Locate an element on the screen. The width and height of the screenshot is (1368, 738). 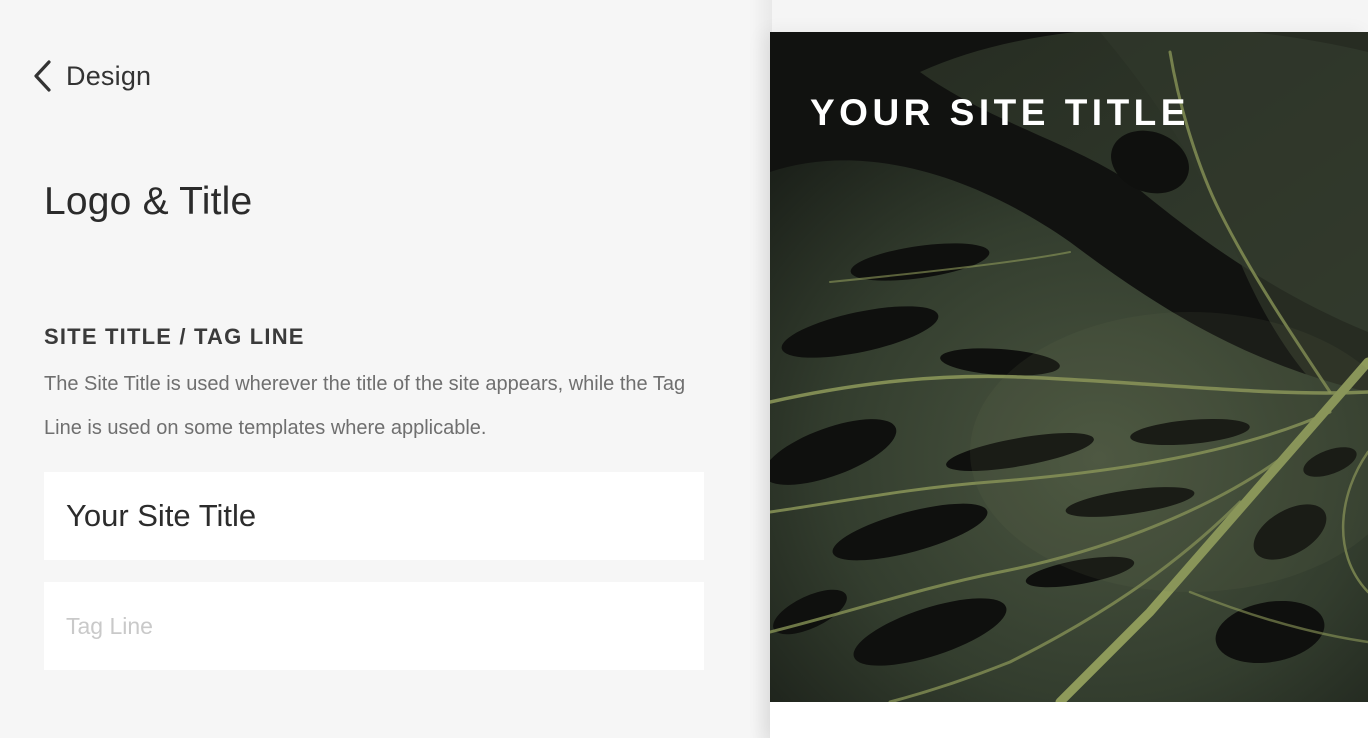
back-link-label: Design is located at coordinates (109, 75).